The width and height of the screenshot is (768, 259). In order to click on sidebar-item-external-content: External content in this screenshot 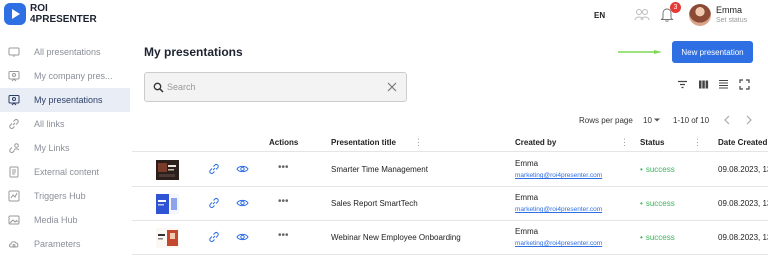, I will do `click(65, 172)`.